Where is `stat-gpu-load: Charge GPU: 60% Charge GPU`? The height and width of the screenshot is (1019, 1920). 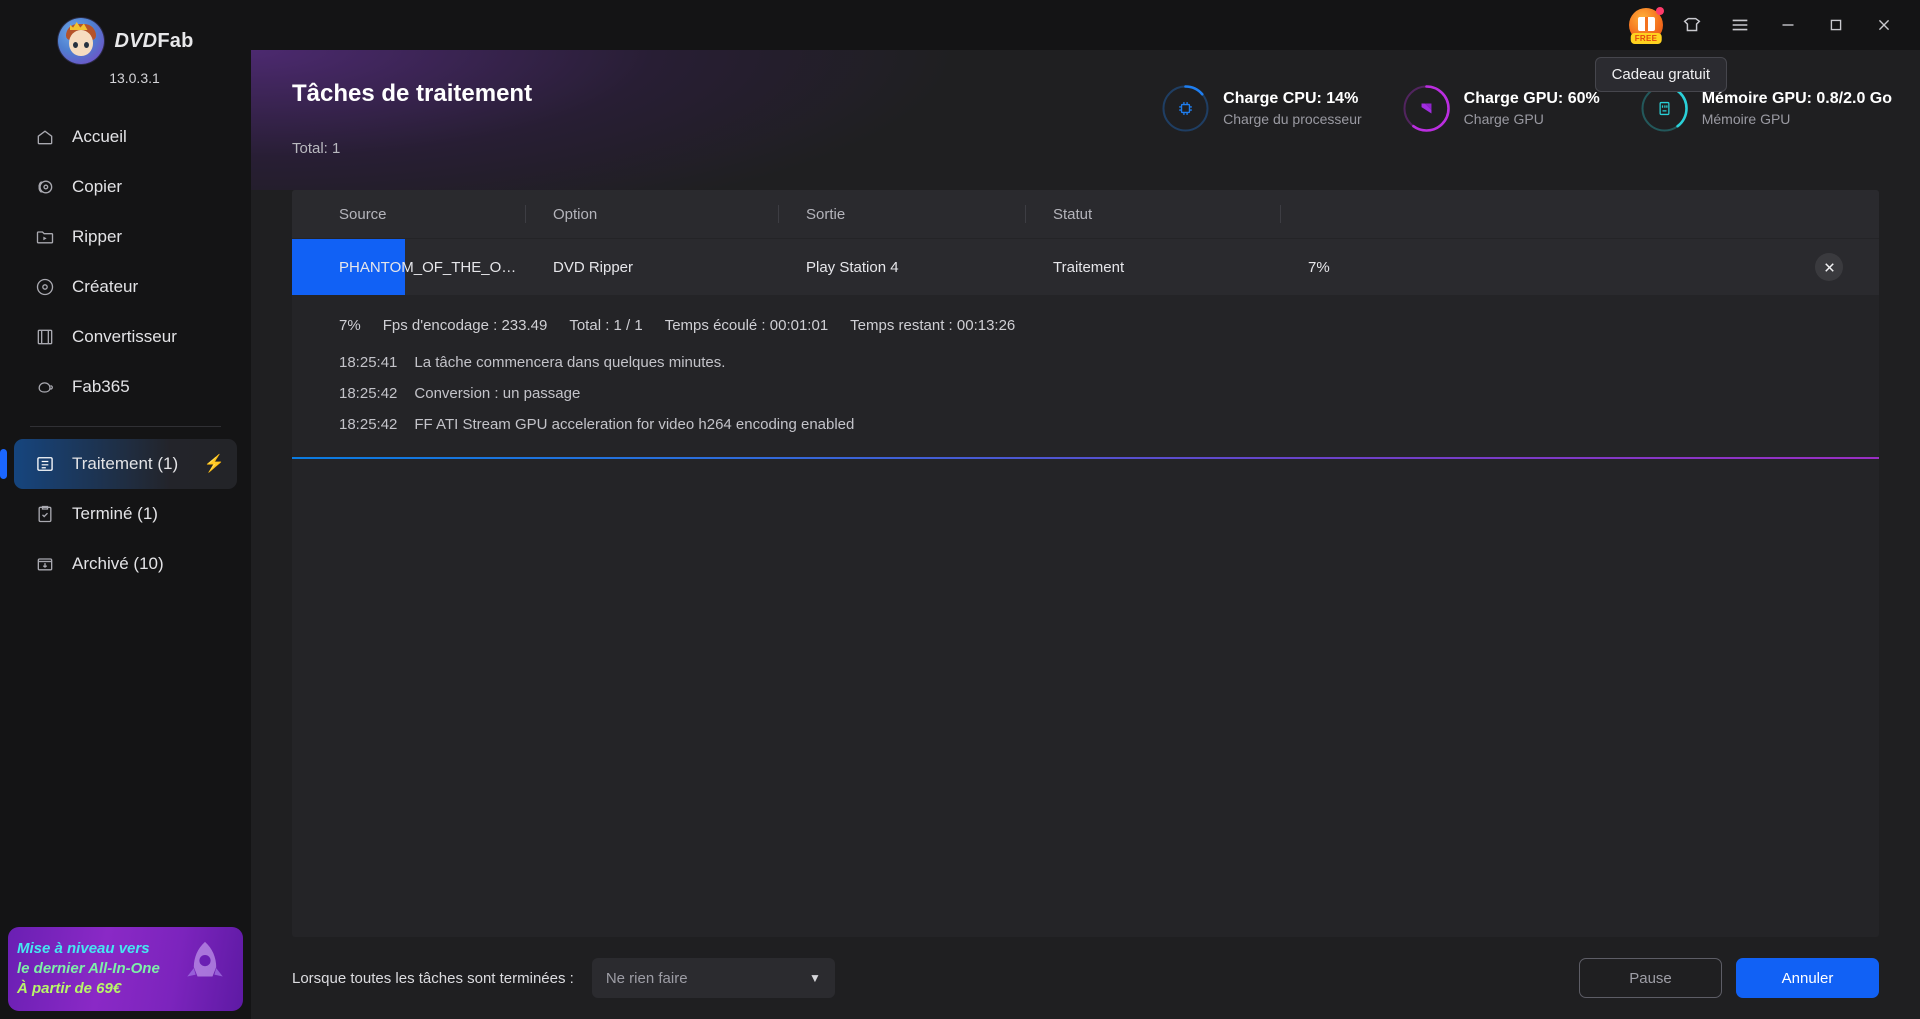
stat-gpu-load: Charge GPU: 60% Charge GPU is located at coordinates (1501, 108).